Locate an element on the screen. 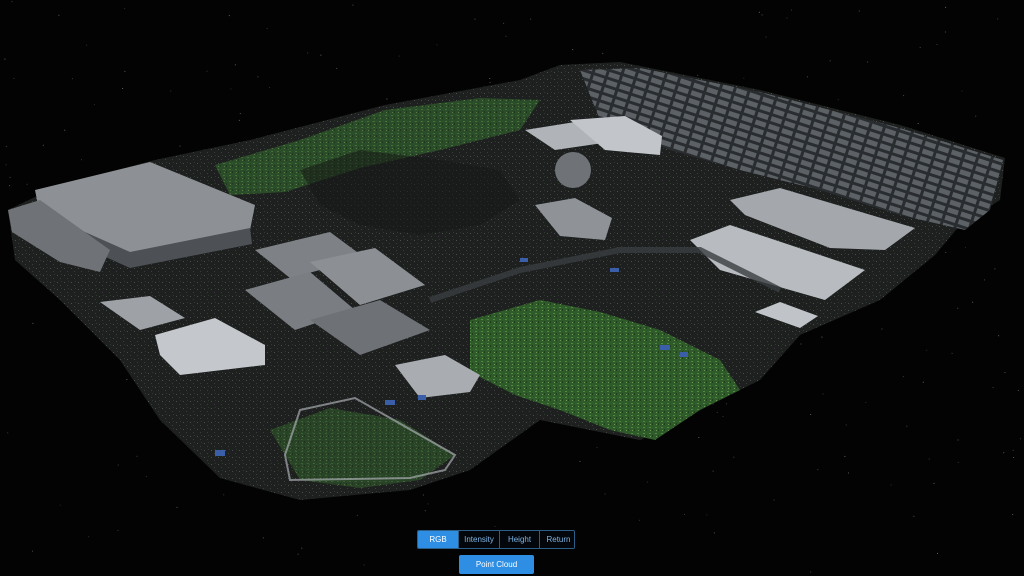 The image size is (1024, 576). color-mode-intensity-button: Intensity is located at coordinates (479, 539).